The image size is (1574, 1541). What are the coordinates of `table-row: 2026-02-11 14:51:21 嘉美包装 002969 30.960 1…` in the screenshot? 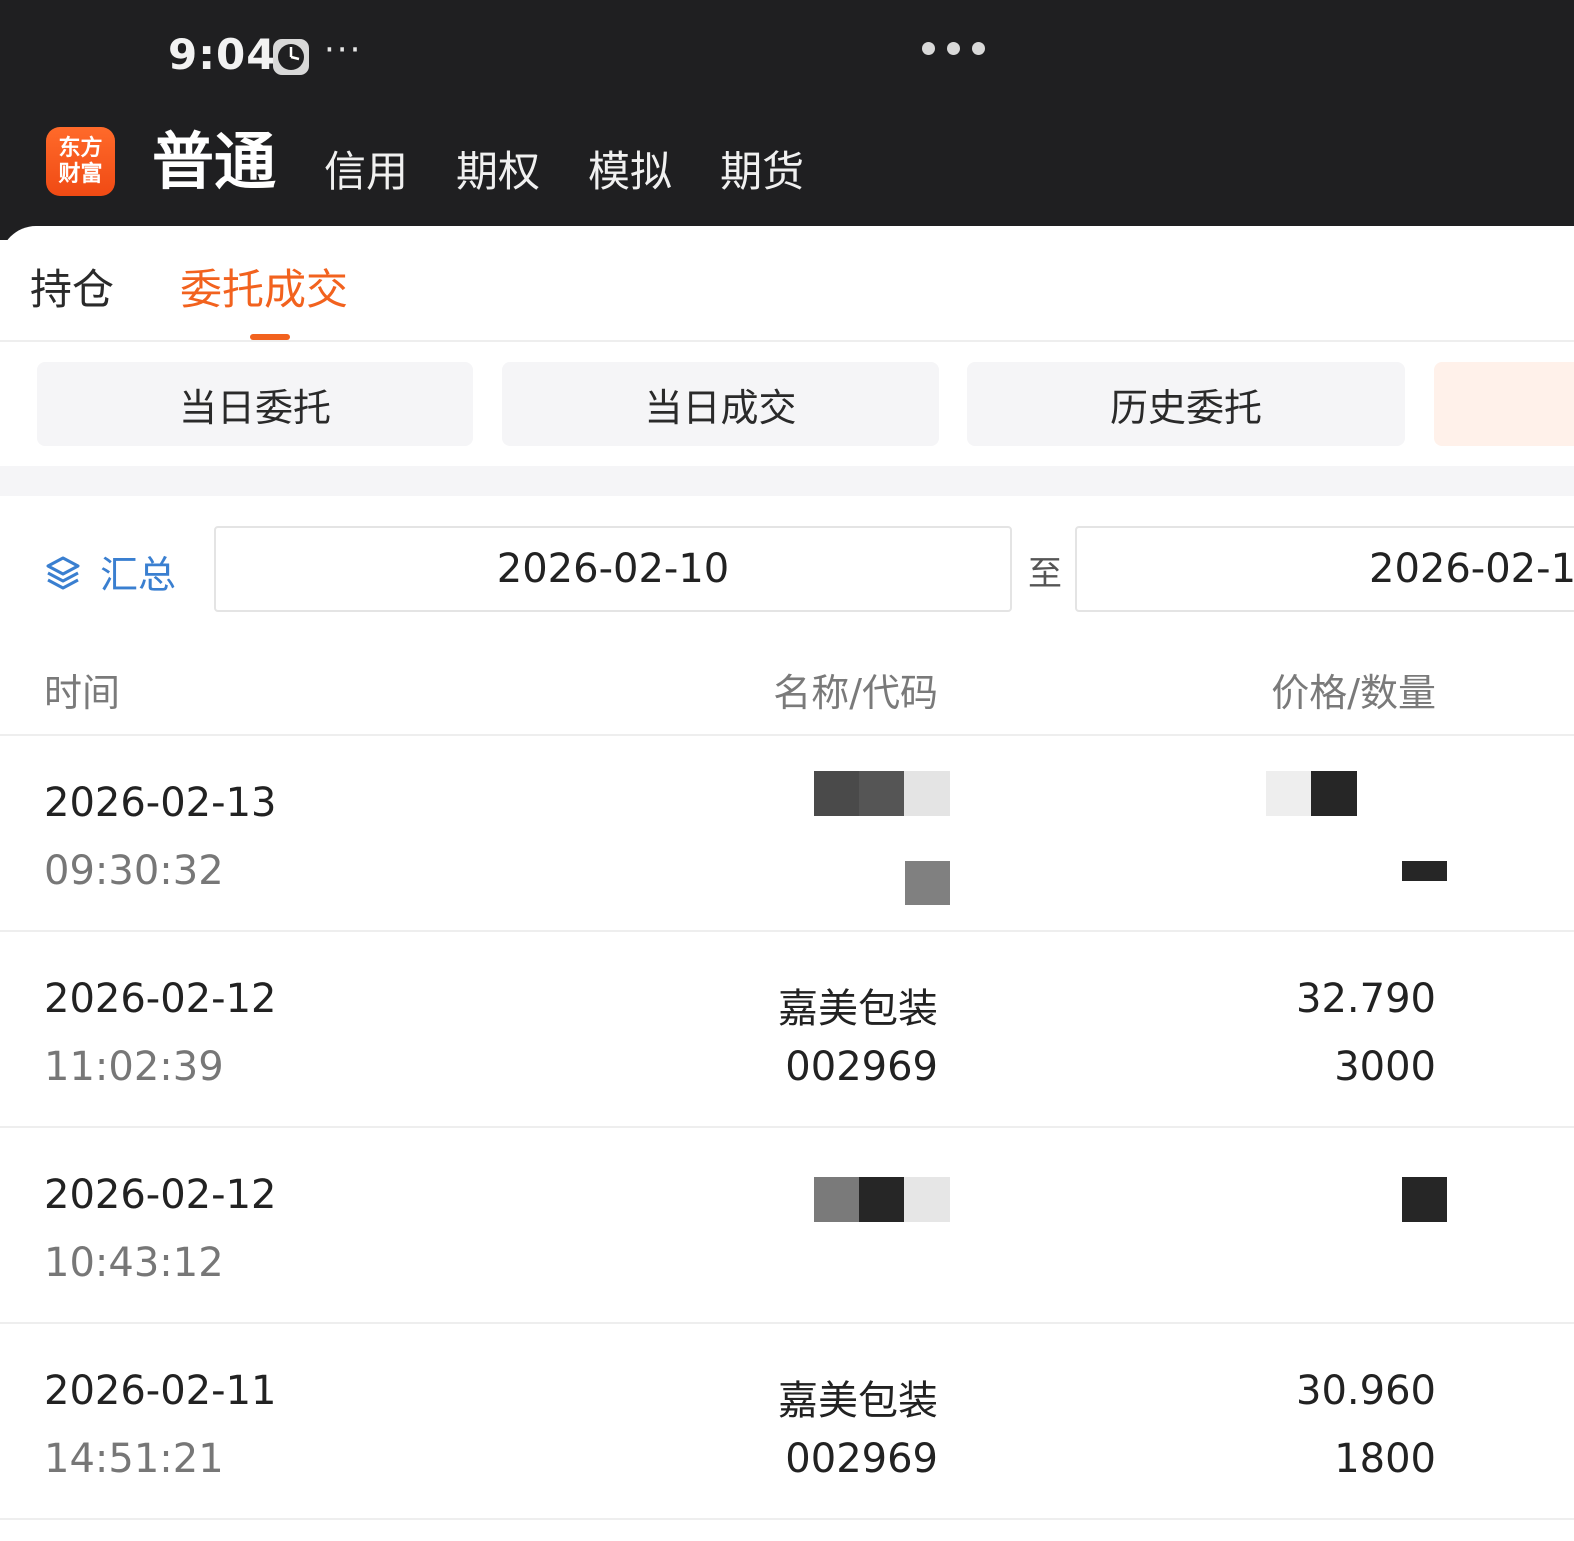 It's located at (787, 1422).